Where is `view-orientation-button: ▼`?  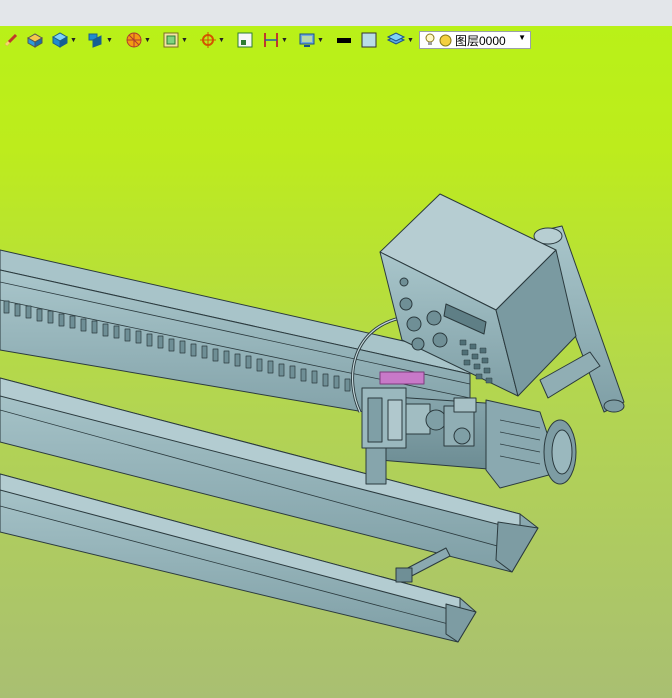
view-orientation-button: ▼ is located at coordinates (100, 40).